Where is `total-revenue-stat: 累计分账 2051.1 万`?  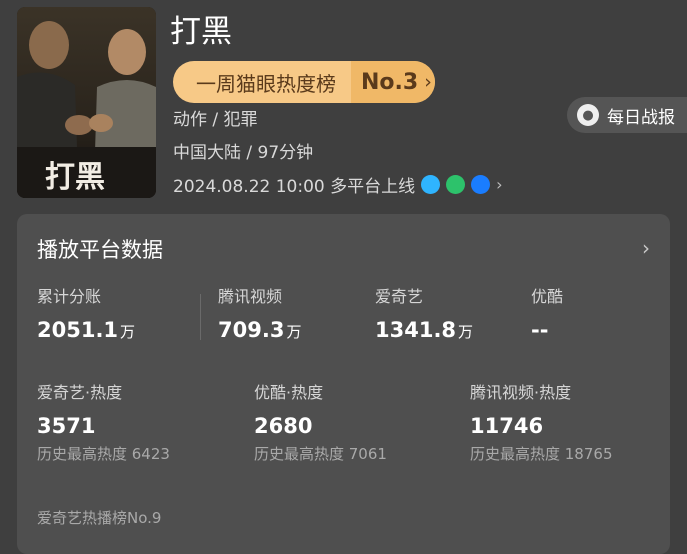 total-revenue-stat: 累计分账 2051.1 万 is located at coordinates (86, 315).